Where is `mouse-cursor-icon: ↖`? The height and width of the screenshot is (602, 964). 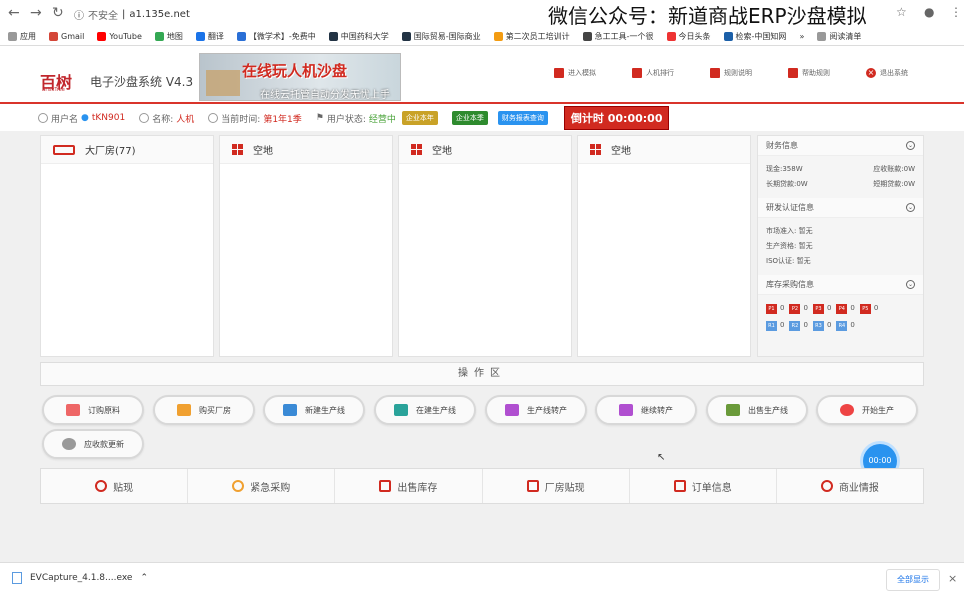
mouse-cursor-icon: ↖ is located at coordinates (661, 457).